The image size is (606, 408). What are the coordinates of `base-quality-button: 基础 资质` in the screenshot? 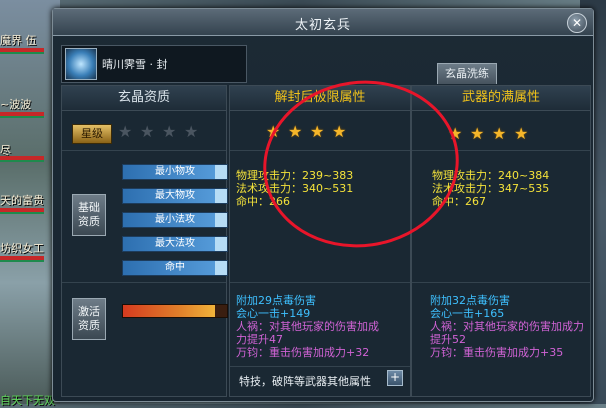 It's located at (89, 215).